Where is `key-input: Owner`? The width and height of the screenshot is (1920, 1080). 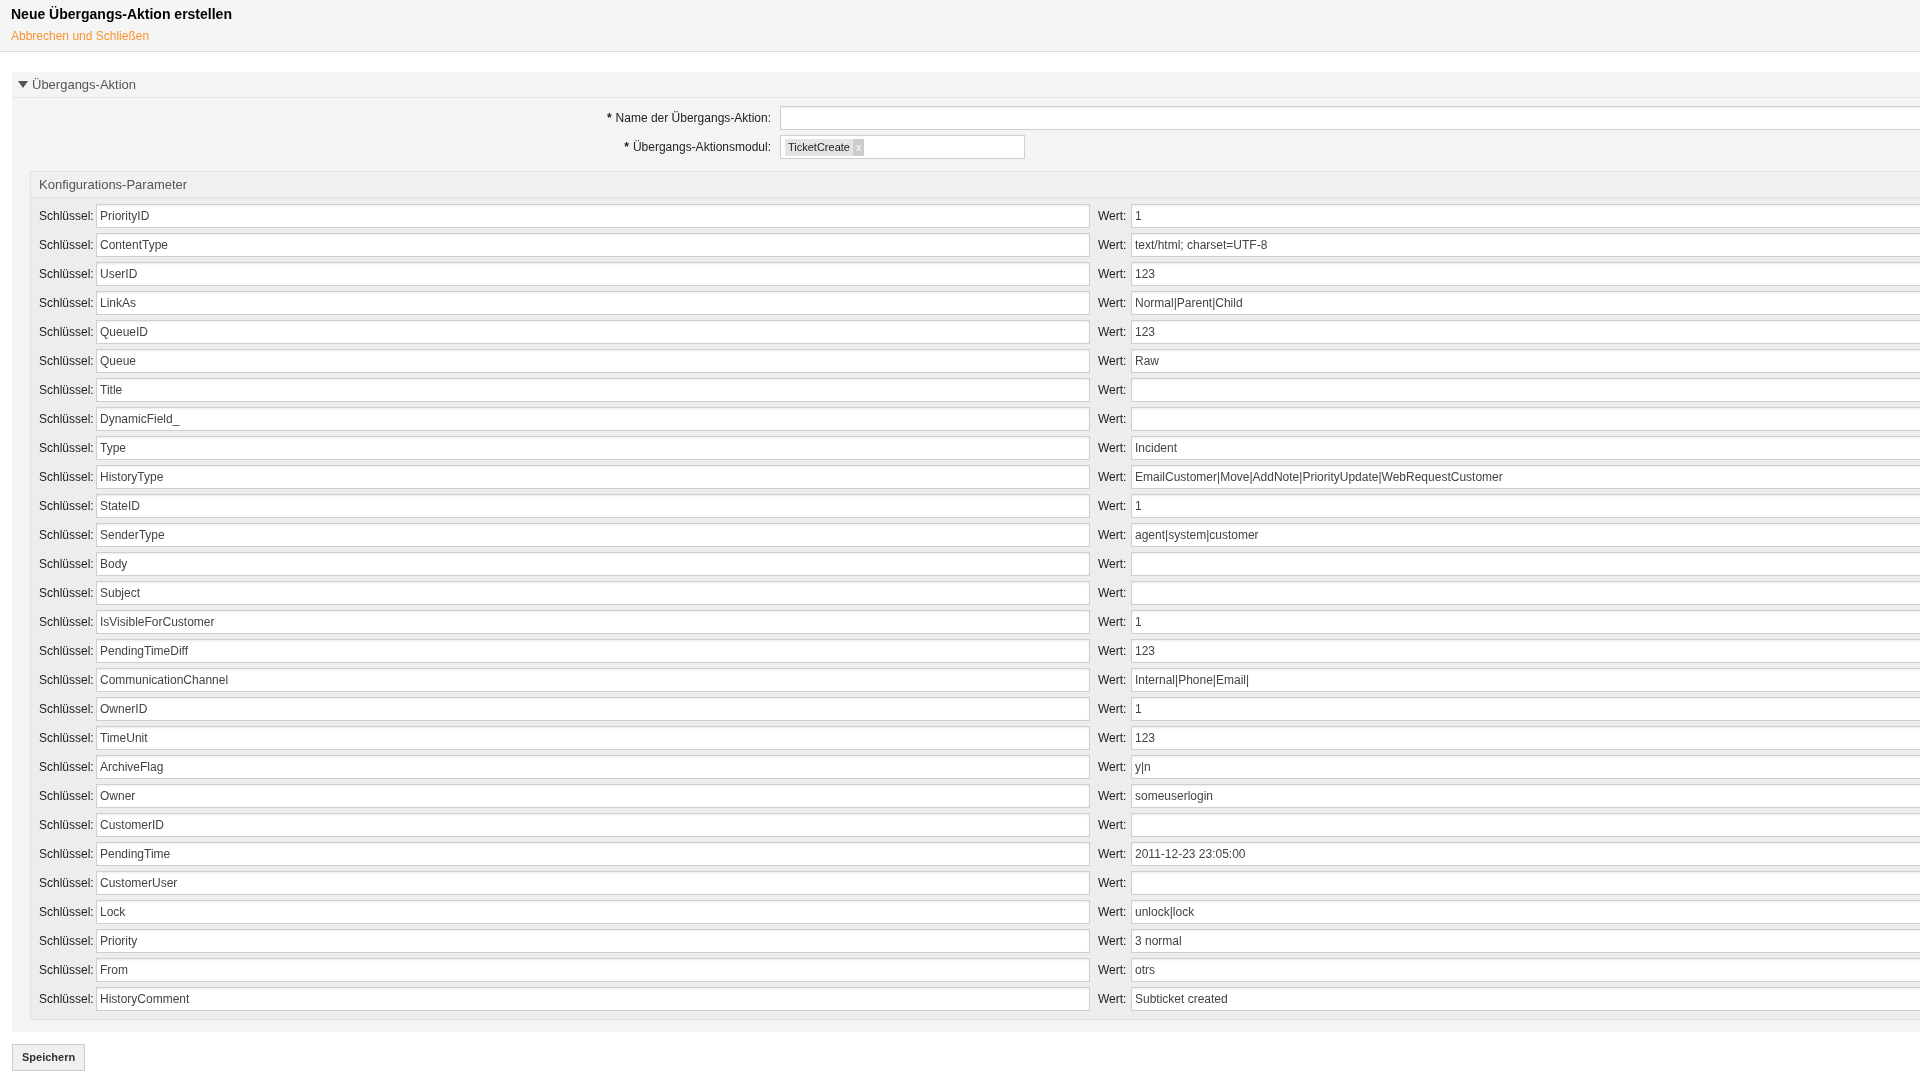 key-input: Owner is located at coordinates (593, 796).